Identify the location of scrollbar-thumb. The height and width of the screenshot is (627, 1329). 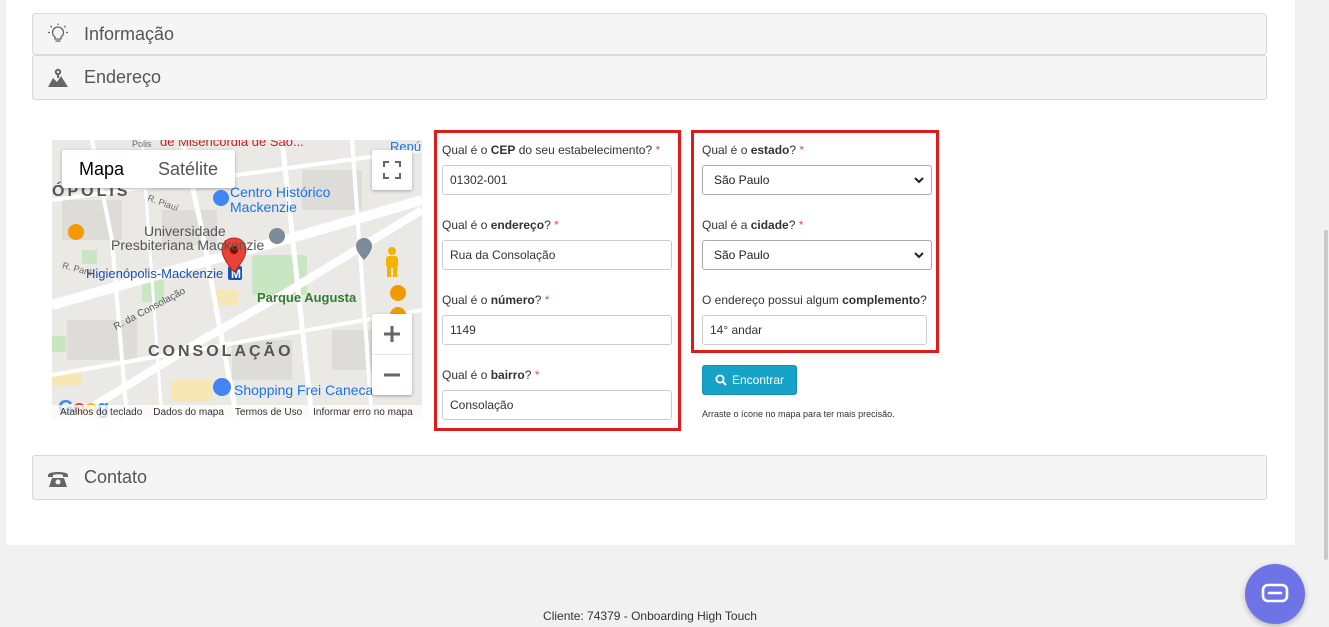
(1326, 395).